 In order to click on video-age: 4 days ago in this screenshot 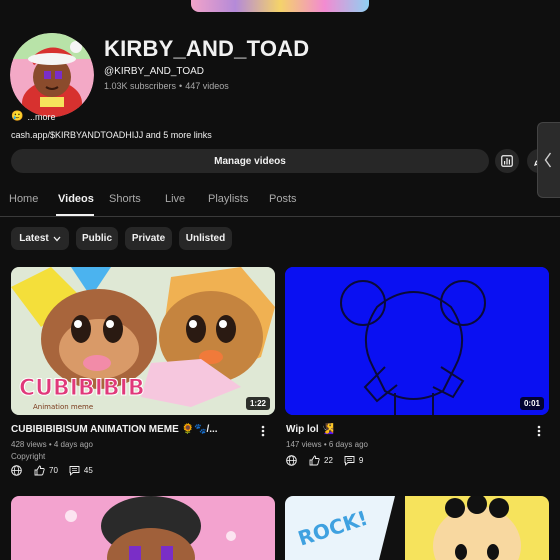, I will do `click(73, 444)`.